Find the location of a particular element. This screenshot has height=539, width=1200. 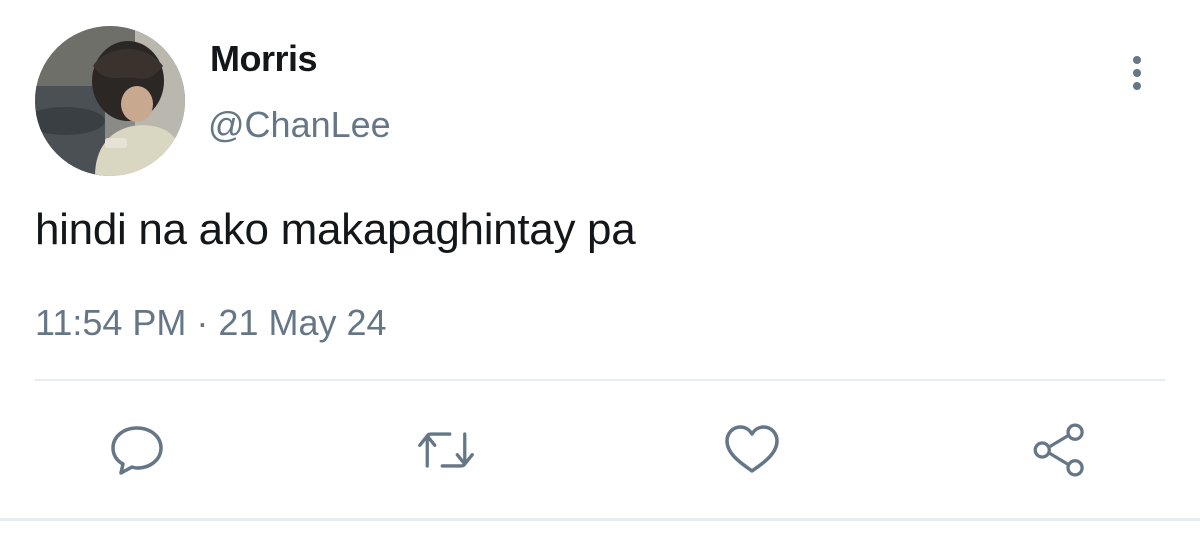

user-handle: @ChanLee is located at coordinates (299, 125).